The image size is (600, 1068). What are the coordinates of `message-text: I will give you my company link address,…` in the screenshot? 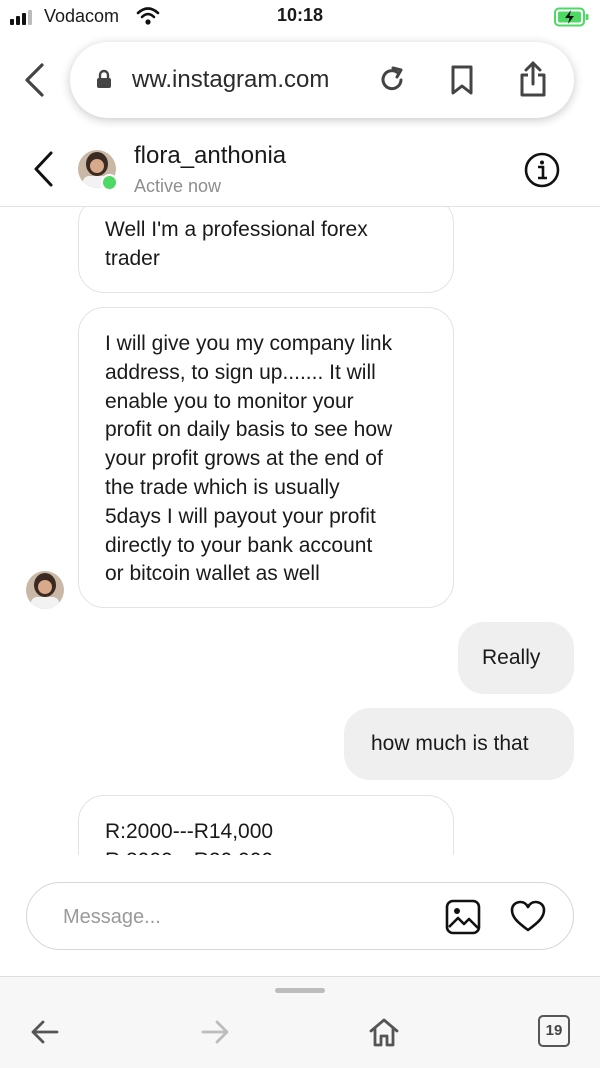 It's located at (249, 459).